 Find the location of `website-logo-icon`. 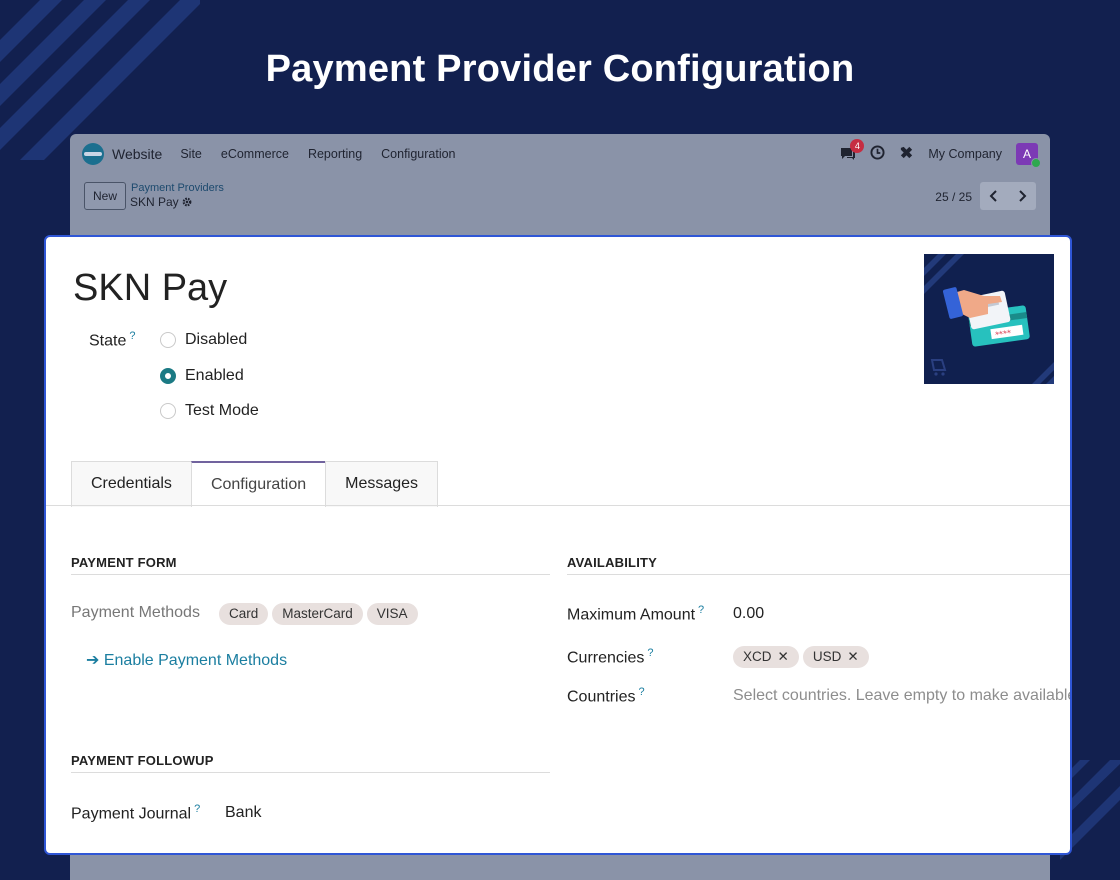

website-logo-icon is located at coordinates (93, 154).